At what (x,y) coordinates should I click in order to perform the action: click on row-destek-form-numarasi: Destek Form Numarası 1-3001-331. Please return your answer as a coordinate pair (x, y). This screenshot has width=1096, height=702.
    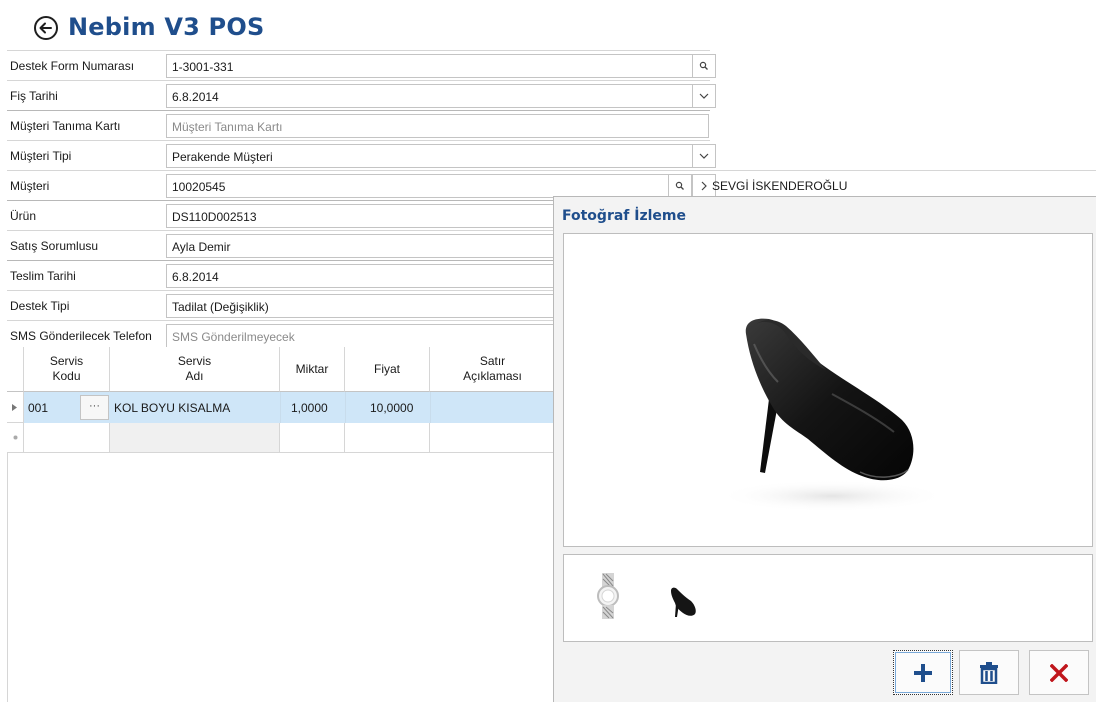
    Looking at the image, I should click on (361, 65).